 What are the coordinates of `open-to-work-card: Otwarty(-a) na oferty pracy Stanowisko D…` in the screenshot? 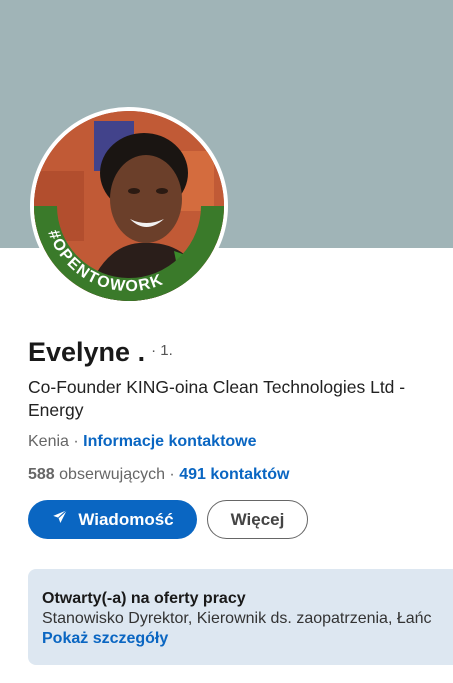 It's located at (240, 617).